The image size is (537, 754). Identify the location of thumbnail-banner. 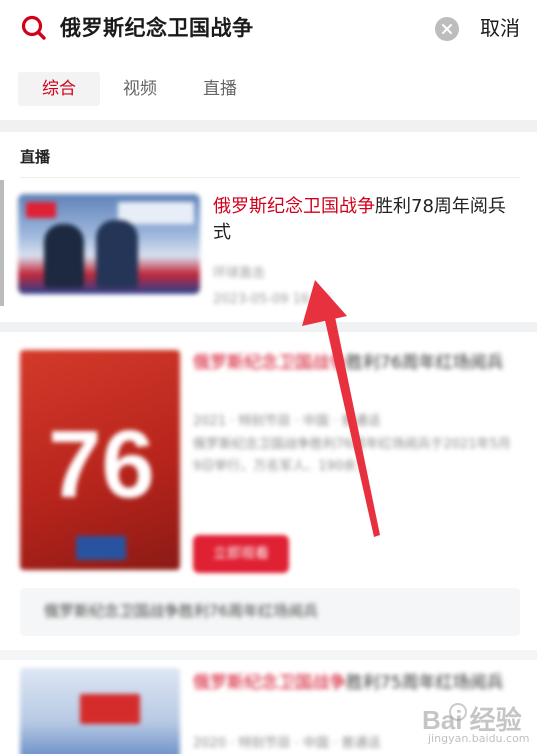
(156, 213).